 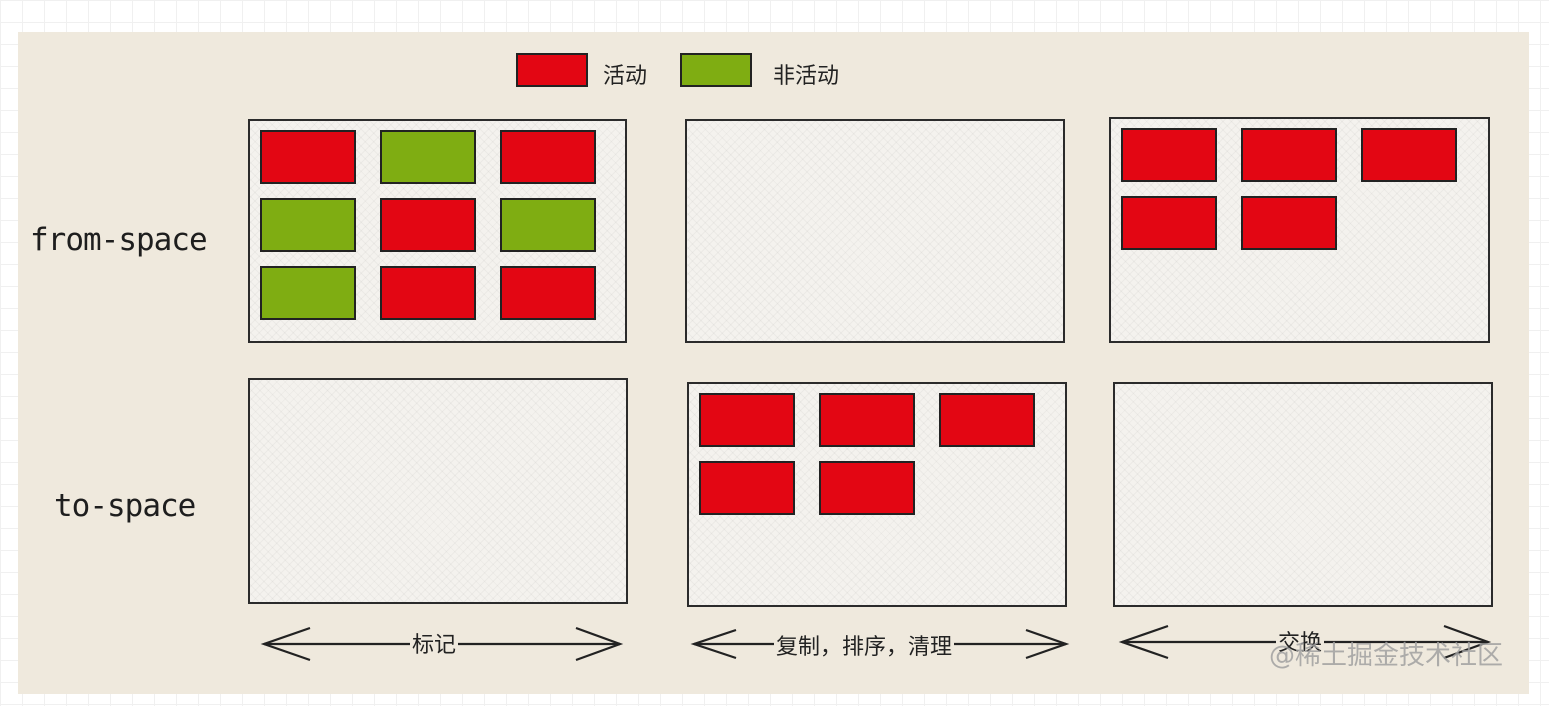 What do you see at coordinates (1303, 494) in the screenshot?
I see `panel-swap-to-space` at bounding box center [1303, 494].